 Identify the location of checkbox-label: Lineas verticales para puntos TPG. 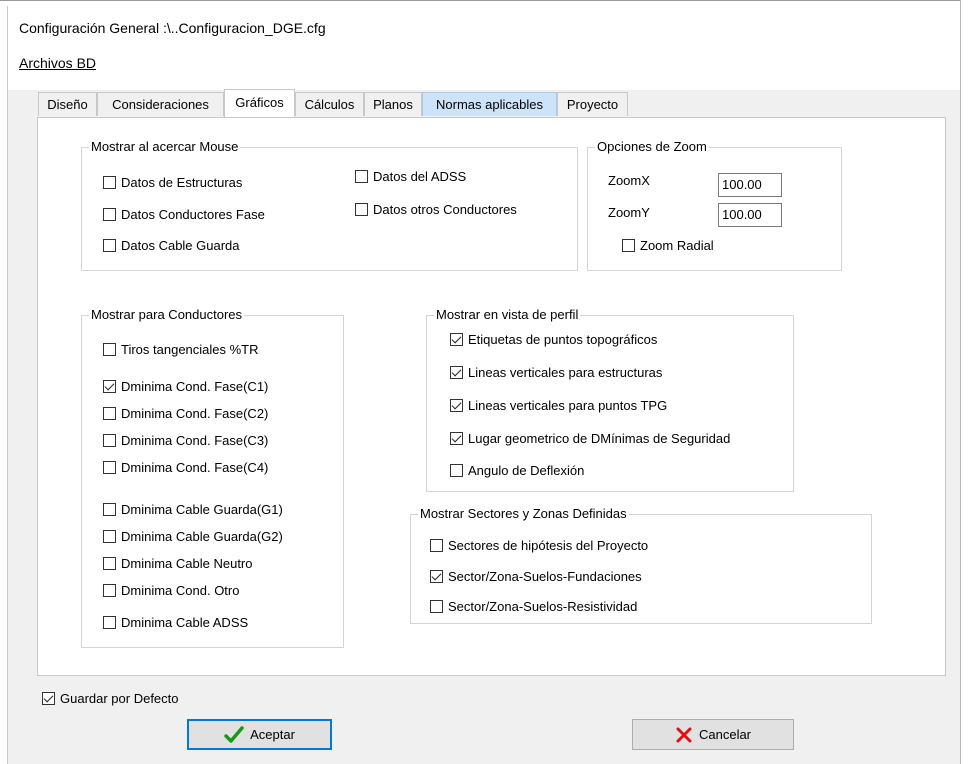
(568, 405).